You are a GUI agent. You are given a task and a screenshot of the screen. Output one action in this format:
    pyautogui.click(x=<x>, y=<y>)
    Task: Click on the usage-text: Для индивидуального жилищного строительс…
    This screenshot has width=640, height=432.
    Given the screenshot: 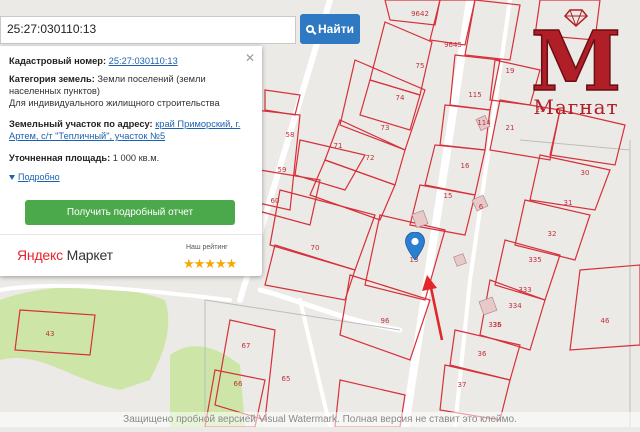 What is the action you would take?
    pyautogui.click(x=114, y=103)
    